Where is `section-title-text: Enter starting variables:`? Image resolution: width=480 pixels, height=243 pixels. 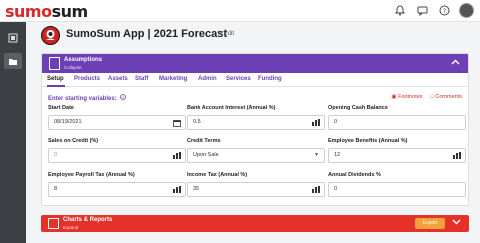
section-title-text: Enter starting variables: is located at coordinates (82, 99).